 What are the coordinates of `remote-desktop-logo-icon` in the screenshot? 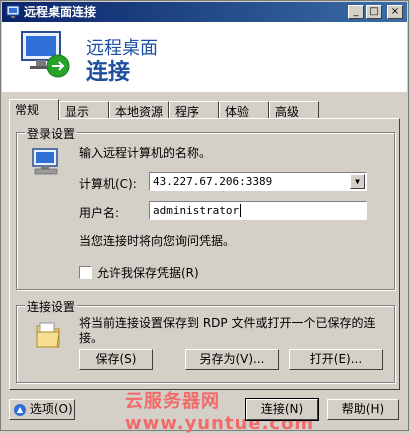 It's located at (45, 54).